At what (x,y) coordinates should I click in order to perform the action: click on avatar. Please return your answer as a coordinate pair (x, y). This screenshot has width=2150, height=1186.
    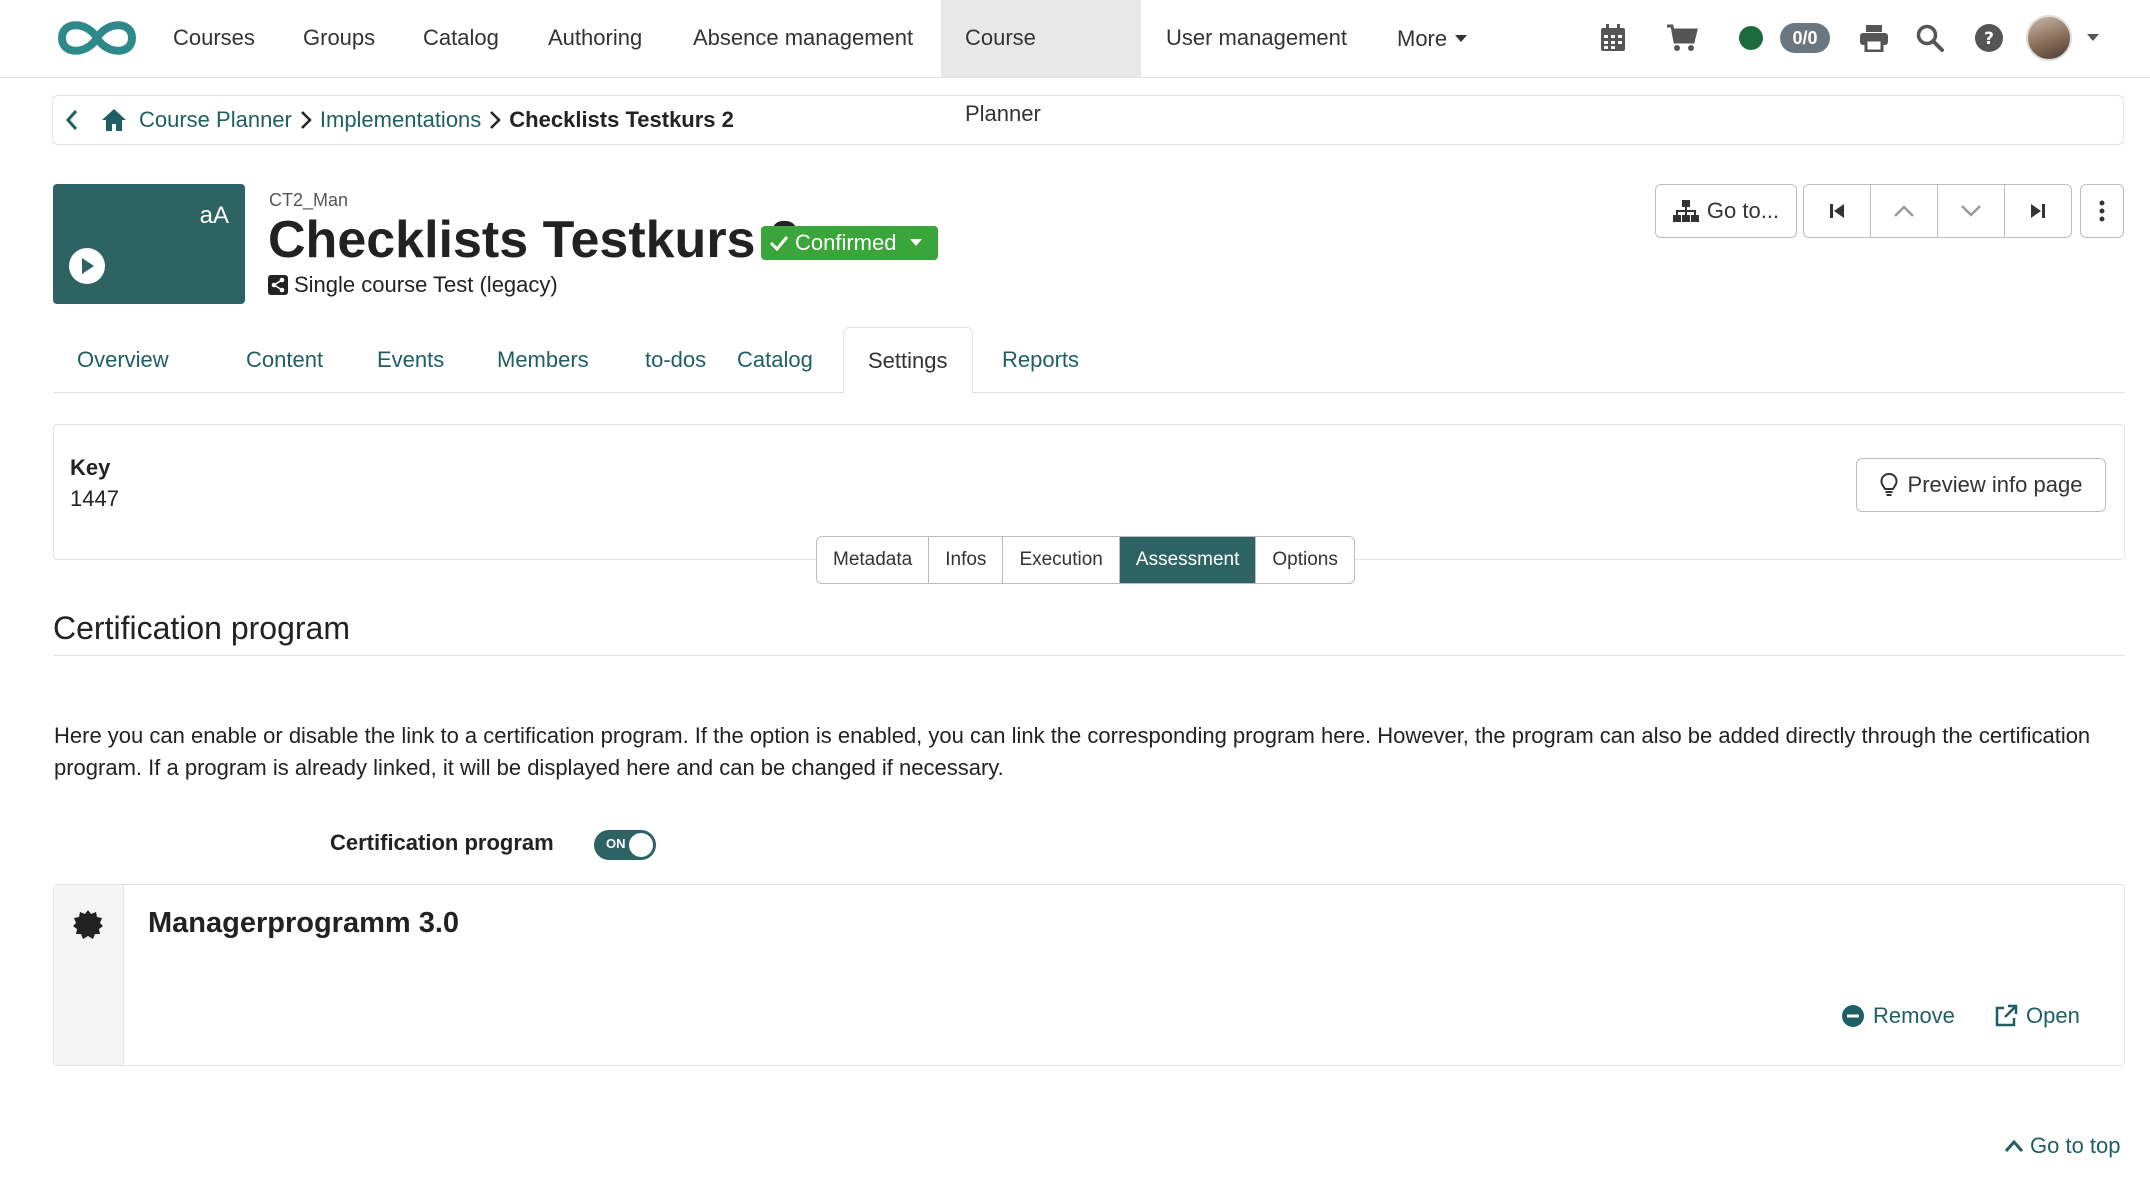
    Looking at the image, I should click on (2049, 38).